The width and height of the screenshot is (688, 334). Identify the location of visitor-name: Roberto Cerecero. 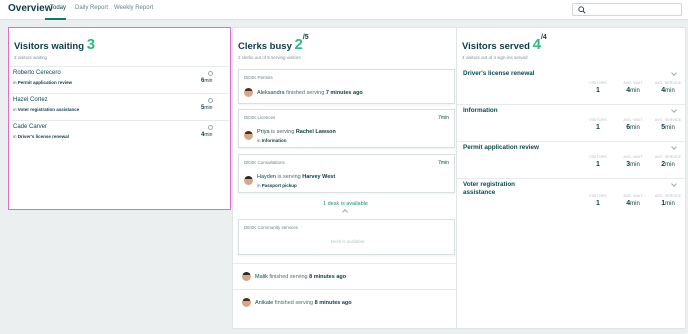
(37, 73).